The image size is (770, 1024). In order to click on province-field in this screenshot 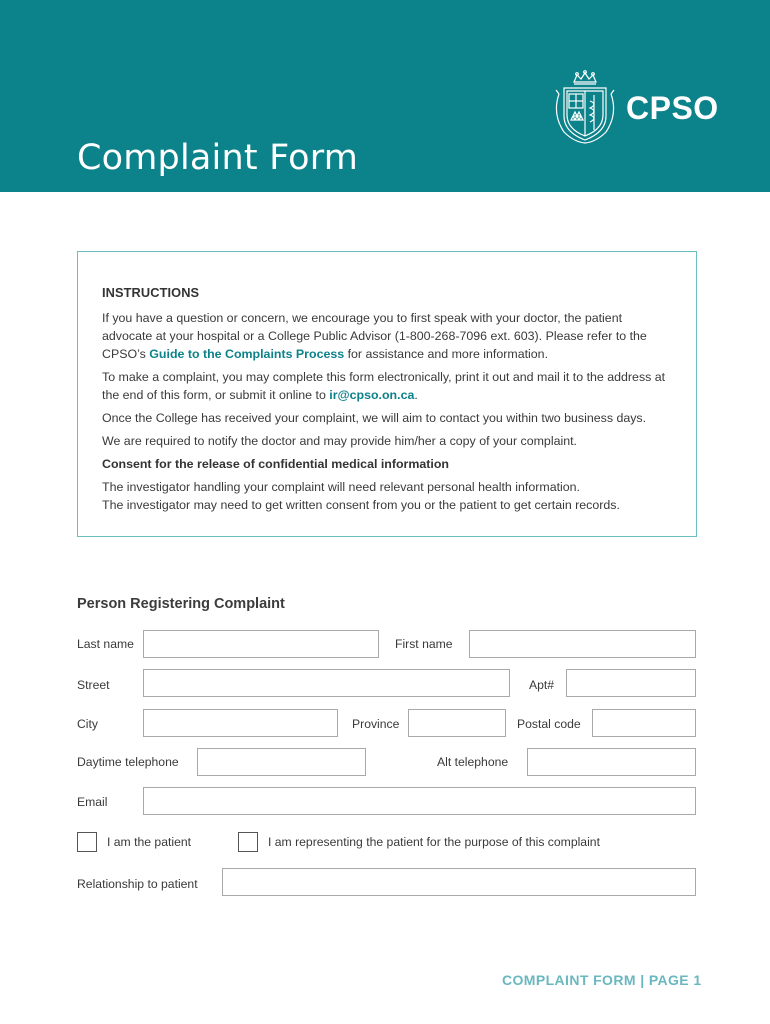, I will do `click(457, 723)`.